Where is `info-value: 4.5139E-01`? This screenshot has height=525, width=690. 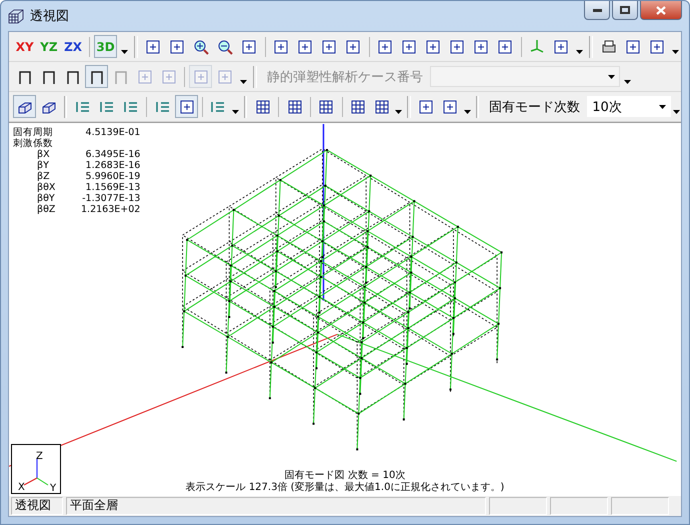
info-value: 4.5139E-01 is located at coordinates (112, 132).